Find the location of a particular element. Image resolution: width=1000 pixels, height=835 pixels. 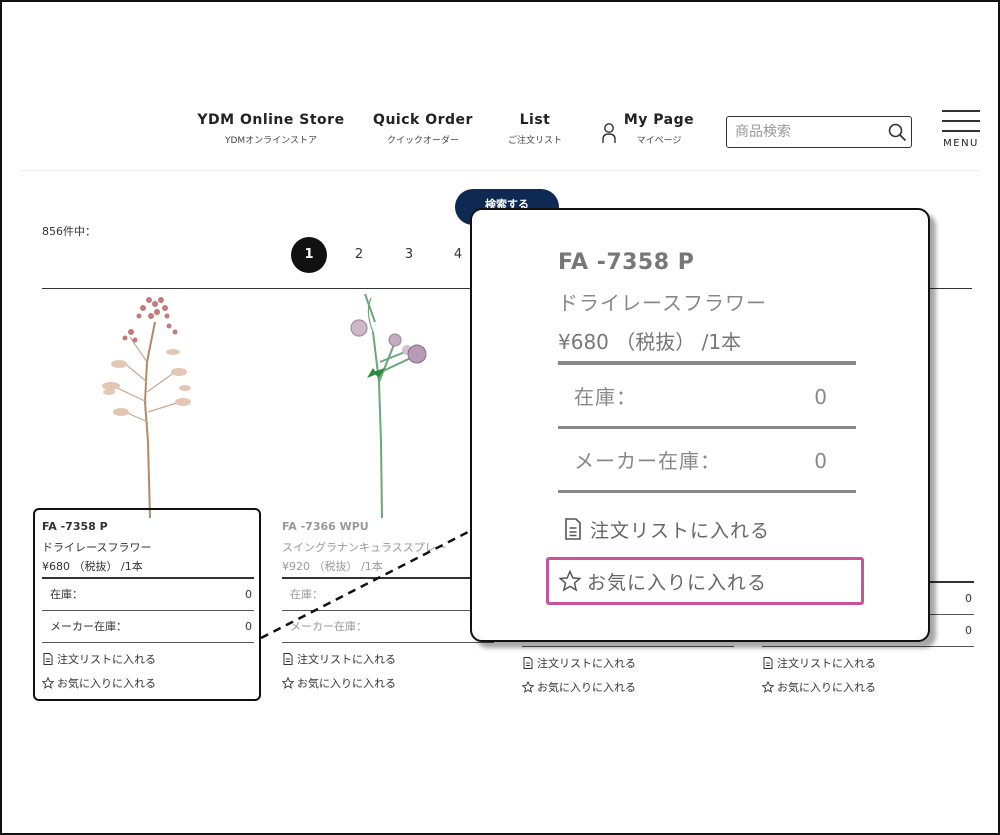

callout-add-to-order-list-button: 注文リストに入れる is located at coordinates (707, 529).